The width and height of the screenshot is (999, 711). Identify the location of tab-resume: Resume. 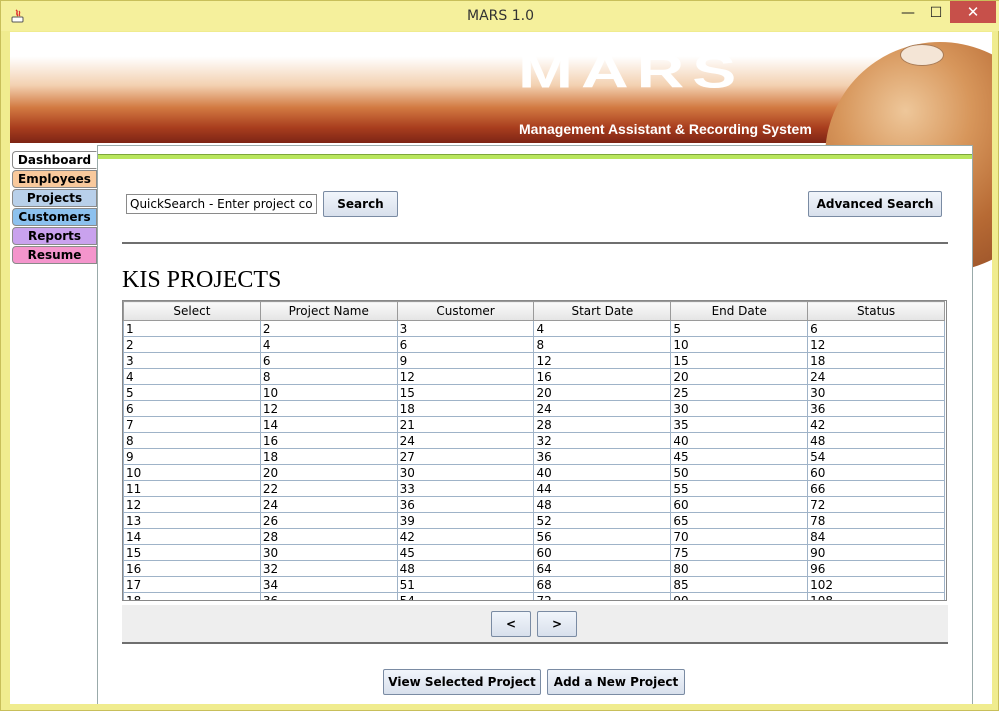
(54, 255).